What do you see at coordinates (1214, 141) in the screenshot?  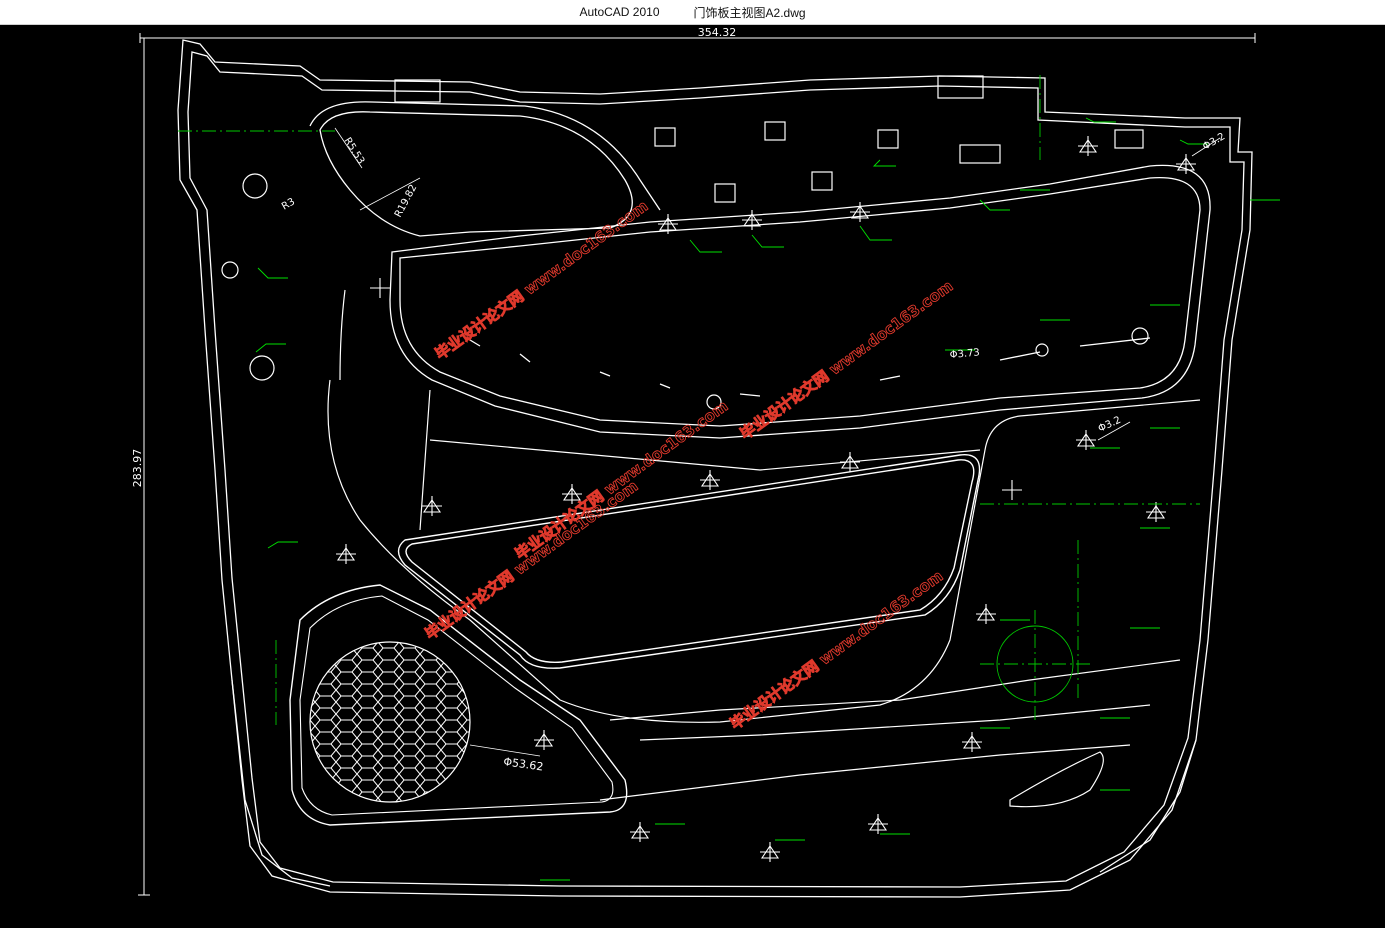 I see `diameter-label-2: Φ3.2` at bounding box center [1214, 141].